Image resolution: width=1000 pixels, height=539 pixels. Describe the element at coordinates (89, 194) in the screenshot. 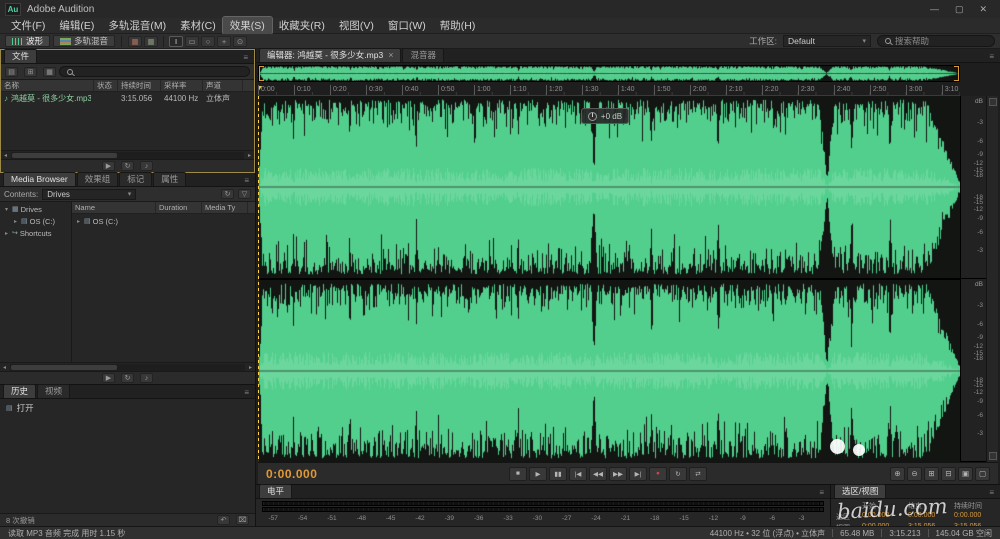

I see `contents-dropdown: Drives ▾` at that location.